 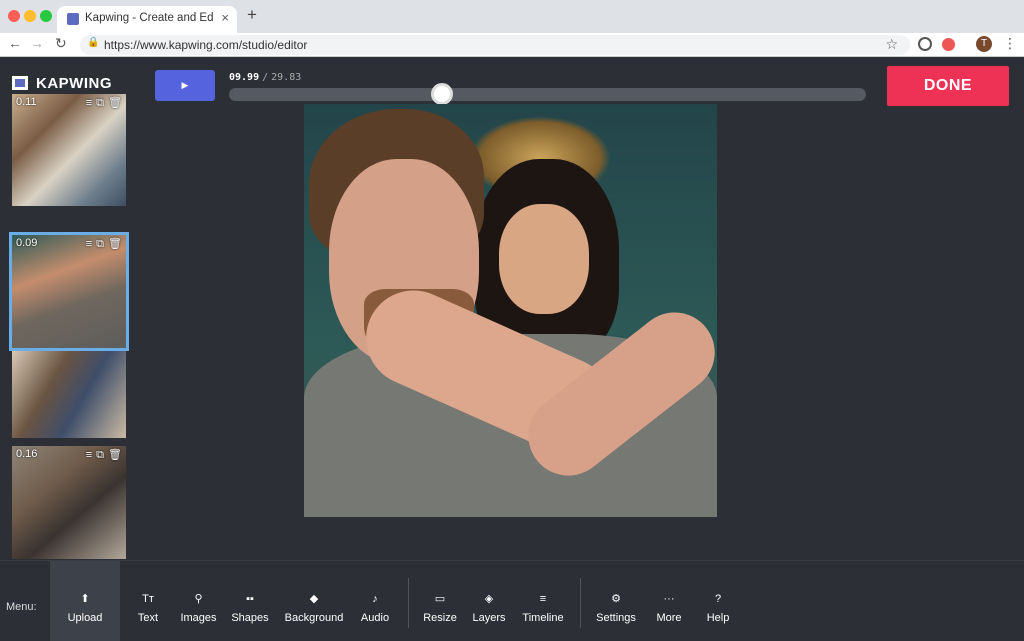 I want to click on menu-images: ⚲ Images, so click(x=198, y=601).